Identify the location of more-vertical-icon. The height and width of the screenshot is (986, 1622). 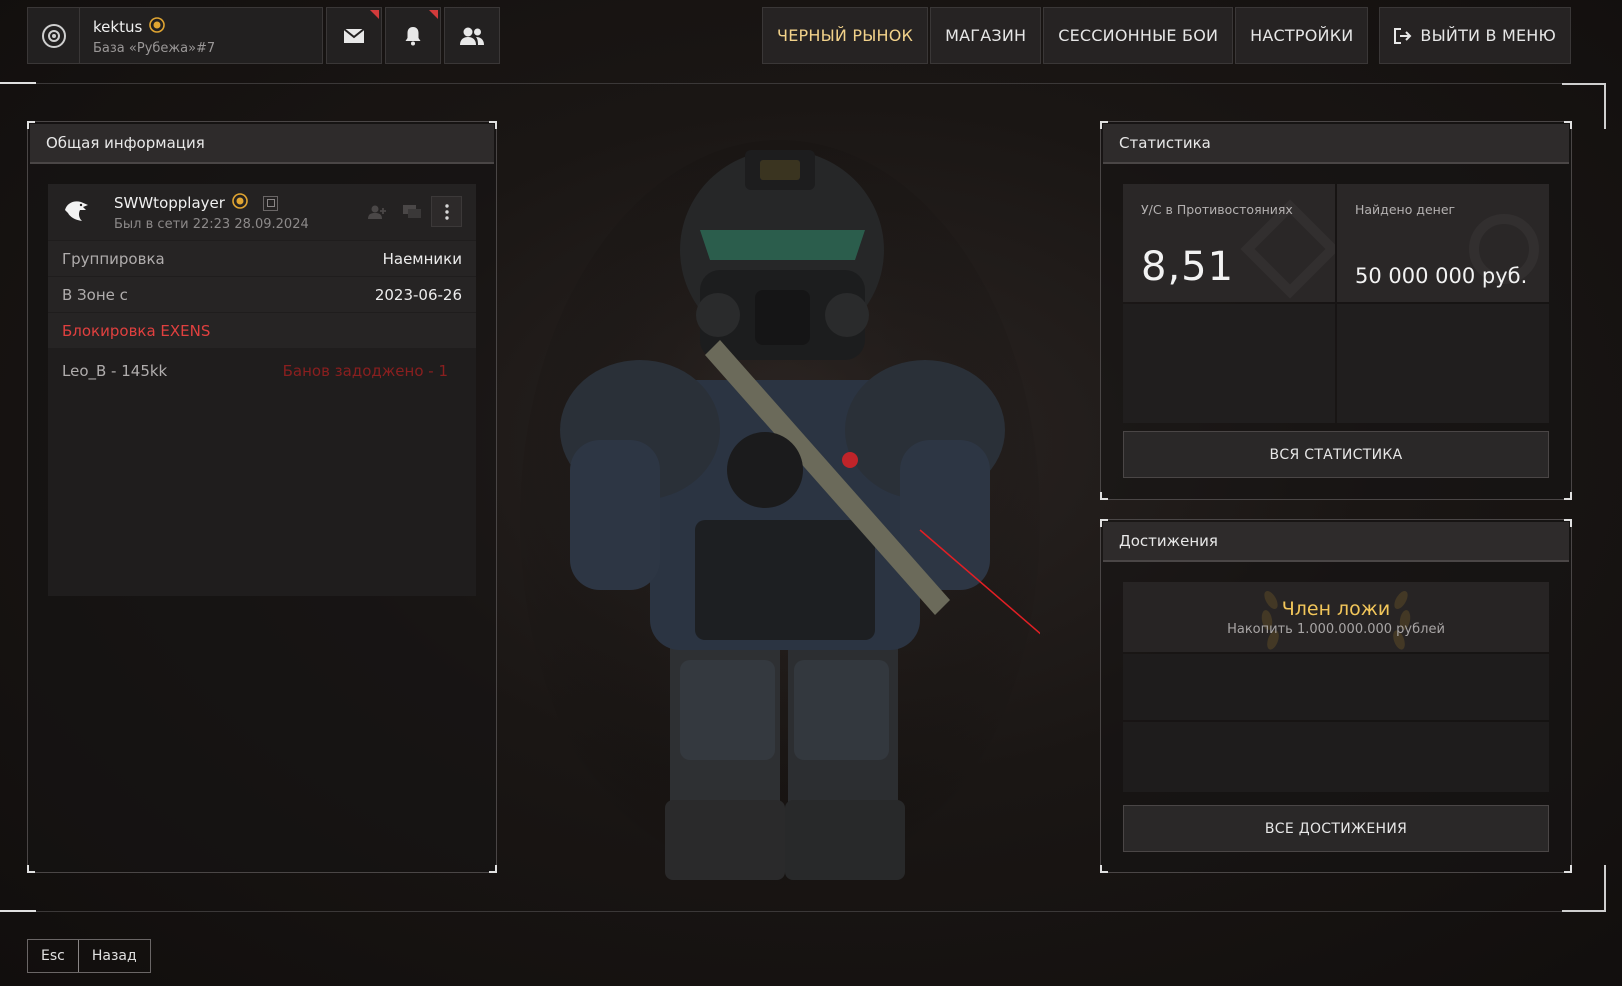
(446, 211).